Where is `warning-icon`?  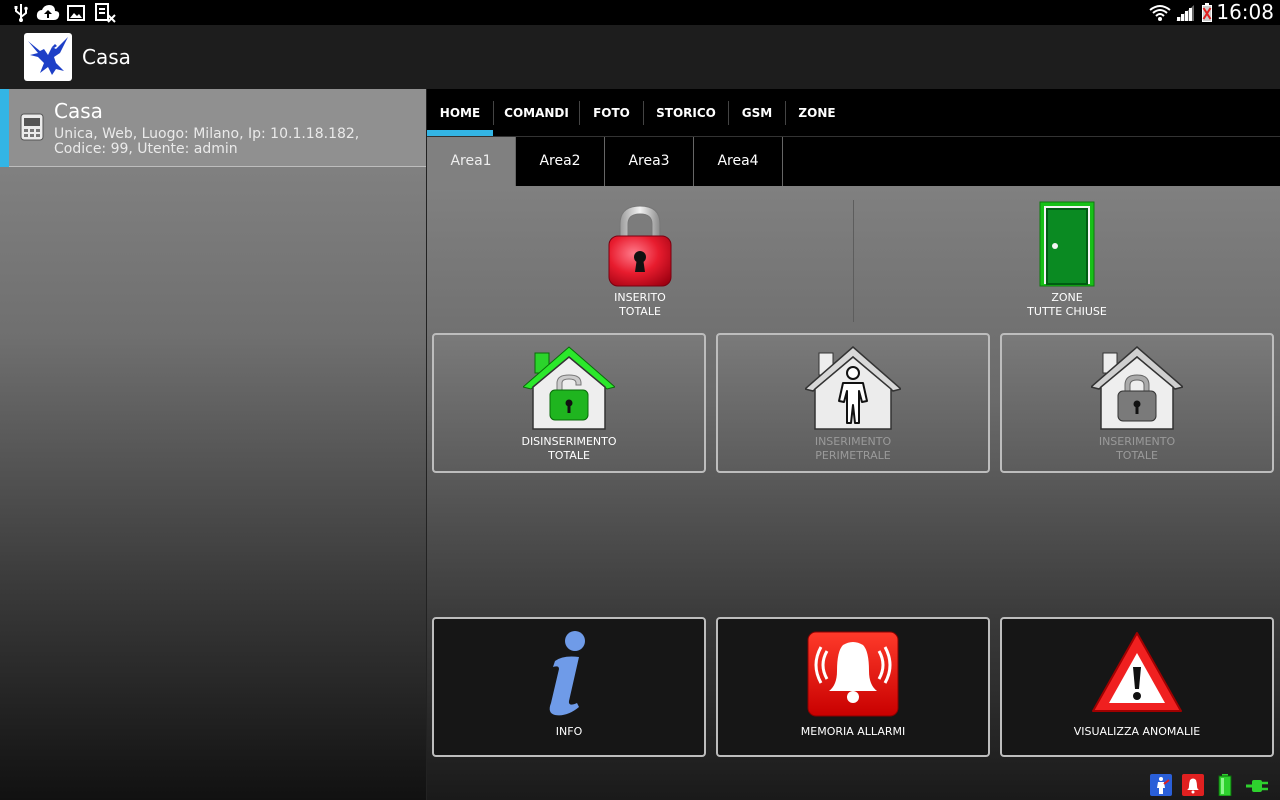
warning-icon is located at coordinates (1137, 673).